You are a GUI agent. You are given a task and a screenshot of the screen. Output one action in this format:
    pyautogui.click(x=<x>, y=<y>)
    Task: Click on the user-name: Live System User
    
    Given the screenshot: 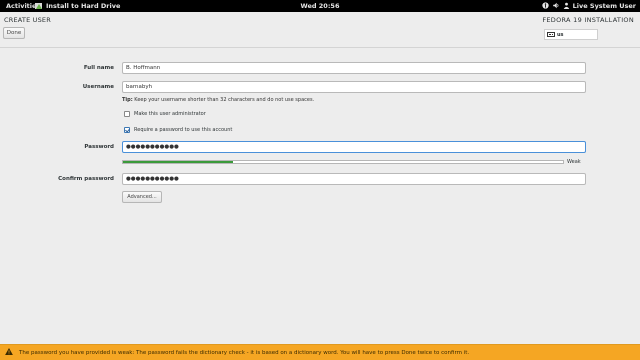 What is the action you would take?
    pyautogui.click(x=604, y=6)
    